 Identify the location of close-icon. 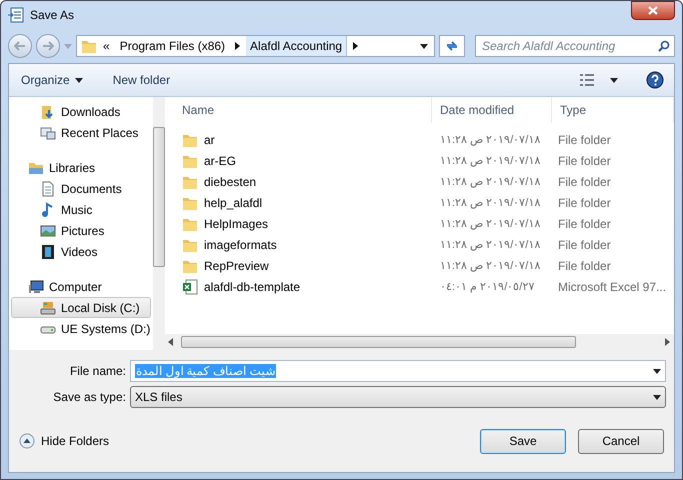
(653, 10).